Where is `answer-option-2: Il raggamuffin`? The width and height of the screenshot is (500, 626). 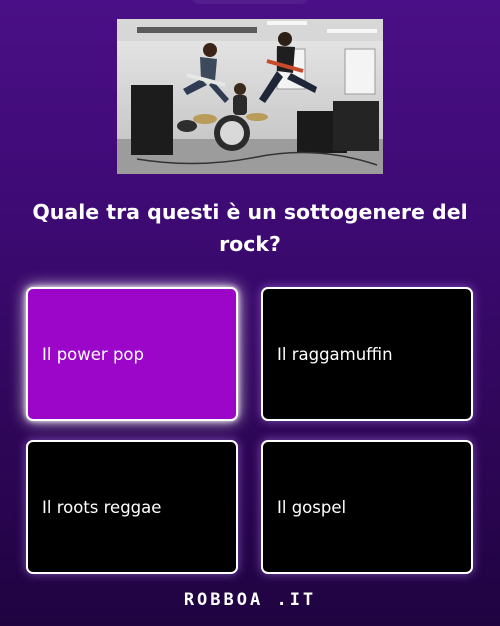 answer-option-2: Il raggamuffin is located at coordinates (367, 354).